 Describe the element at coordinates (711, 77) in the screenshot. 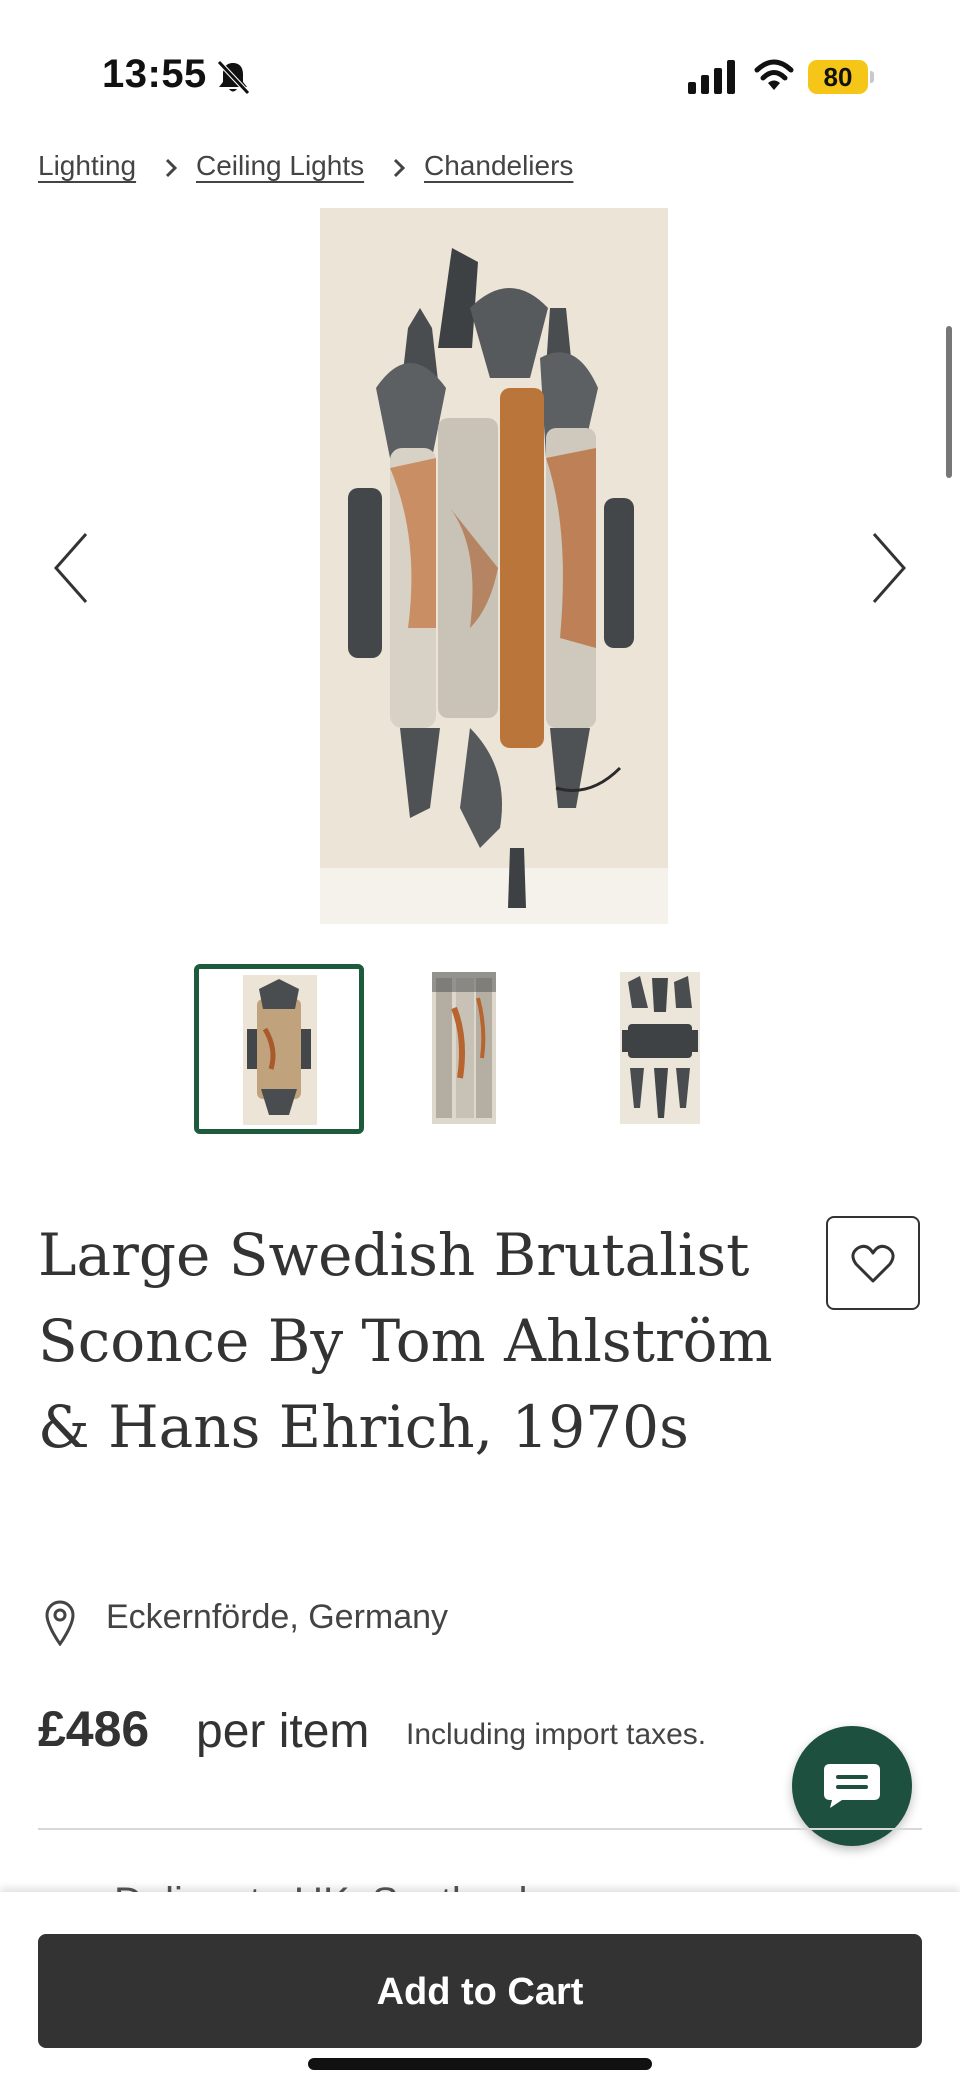

I see `cellular-signal-icon` at that location.